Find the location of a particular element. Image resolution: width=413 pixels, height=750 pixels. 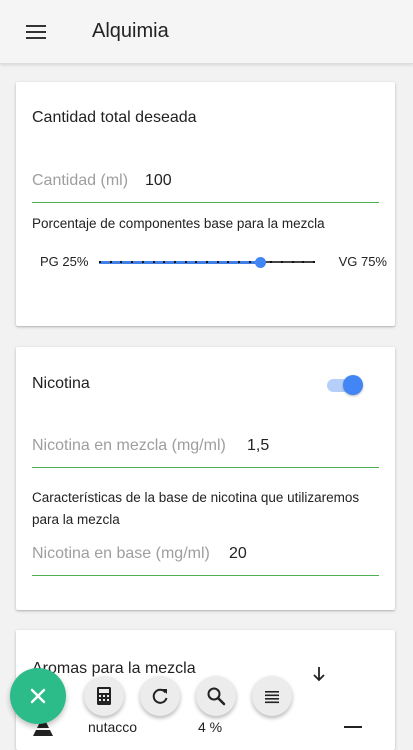

refresh-button is located at coordinates (160, 696).